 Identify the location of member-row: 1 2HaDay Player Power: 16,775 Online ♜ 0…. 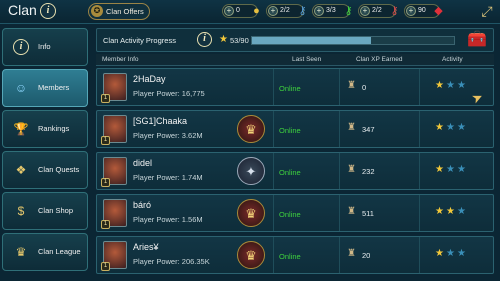
(295, 87).